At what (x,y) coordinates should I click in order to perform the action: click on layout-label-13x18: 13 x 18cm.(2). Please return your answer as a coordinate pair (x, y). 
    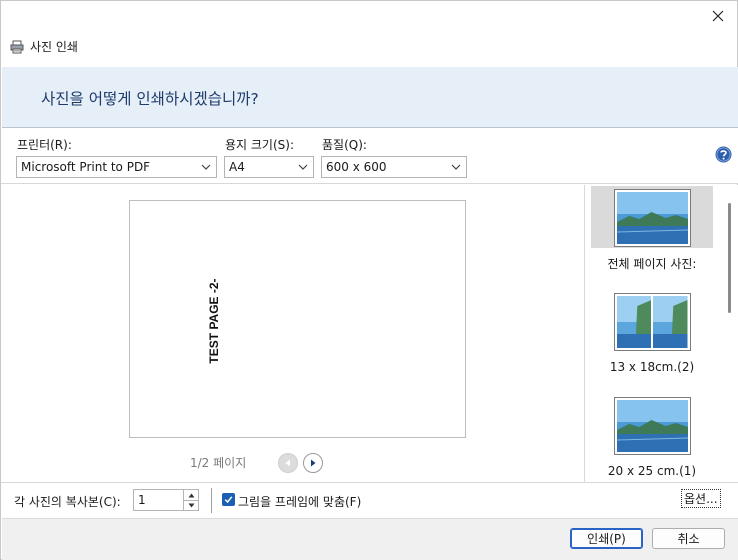
    Looking at the image, I should click on (652, 367).